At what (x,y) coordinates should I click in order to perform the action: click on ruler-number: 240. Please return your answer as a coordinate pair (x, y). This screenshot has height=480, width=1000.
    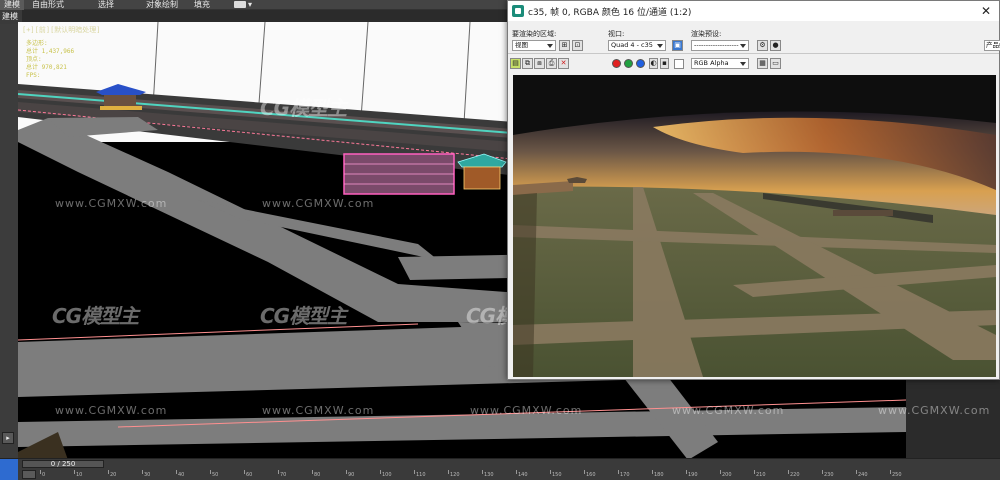
    Looking at the image, I should click on (863, 475).